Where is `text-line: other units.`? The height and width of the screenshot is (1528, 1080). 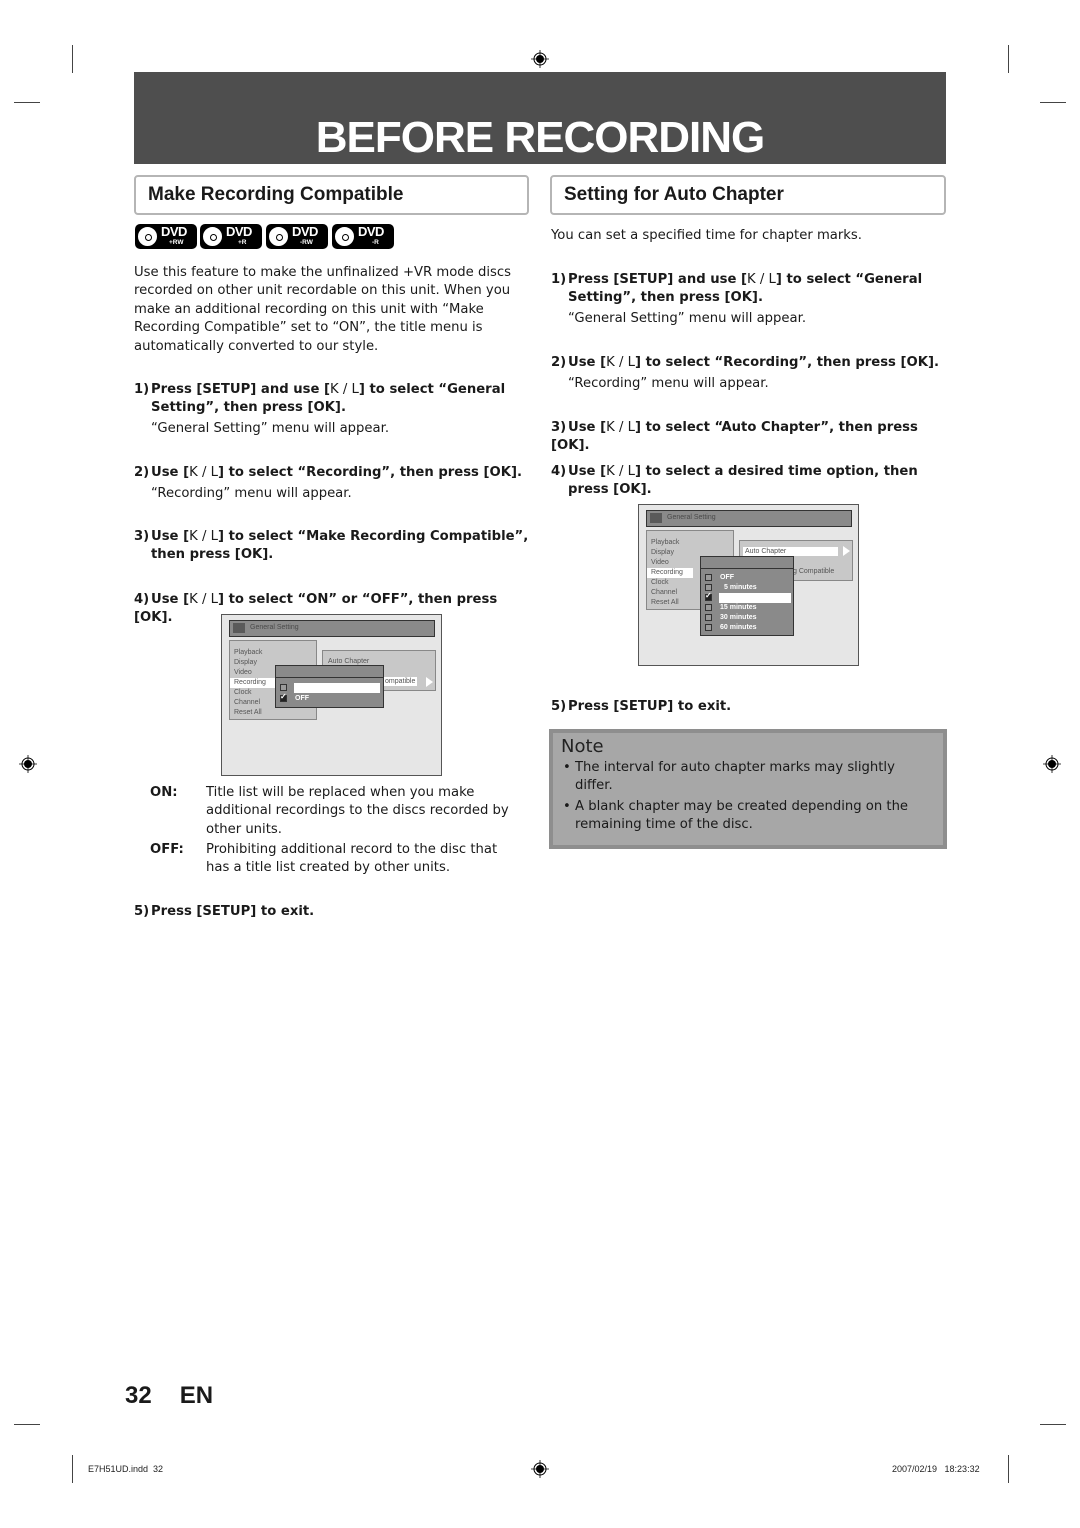 text-line: other units. is located at coordinates (244, 829).